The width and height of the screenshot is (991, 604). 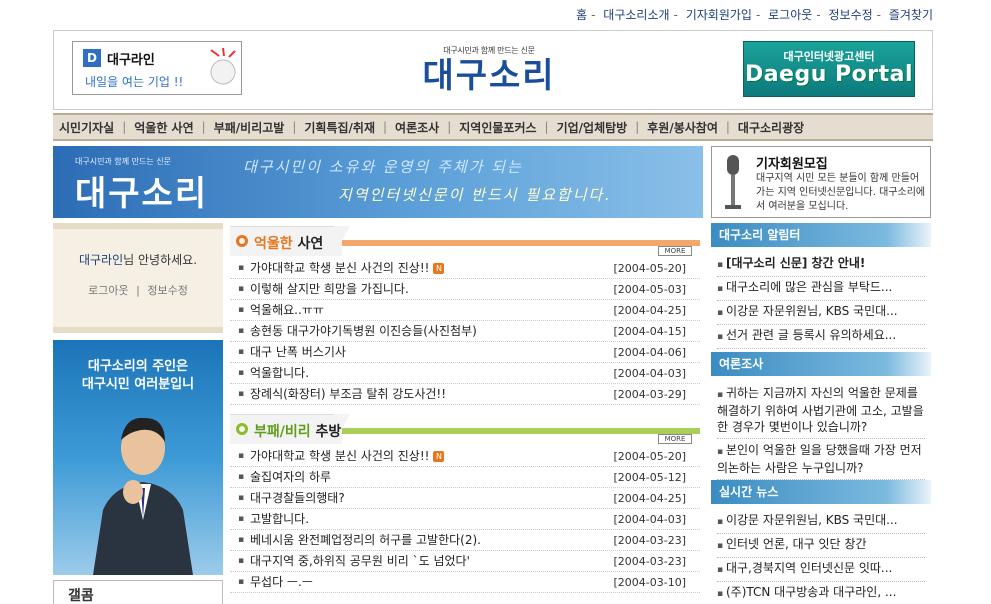 I want to click on article-title-link: 대구지역 중,하위직 공무원 비리 `도 넘었다', so click(x=360, y=561).